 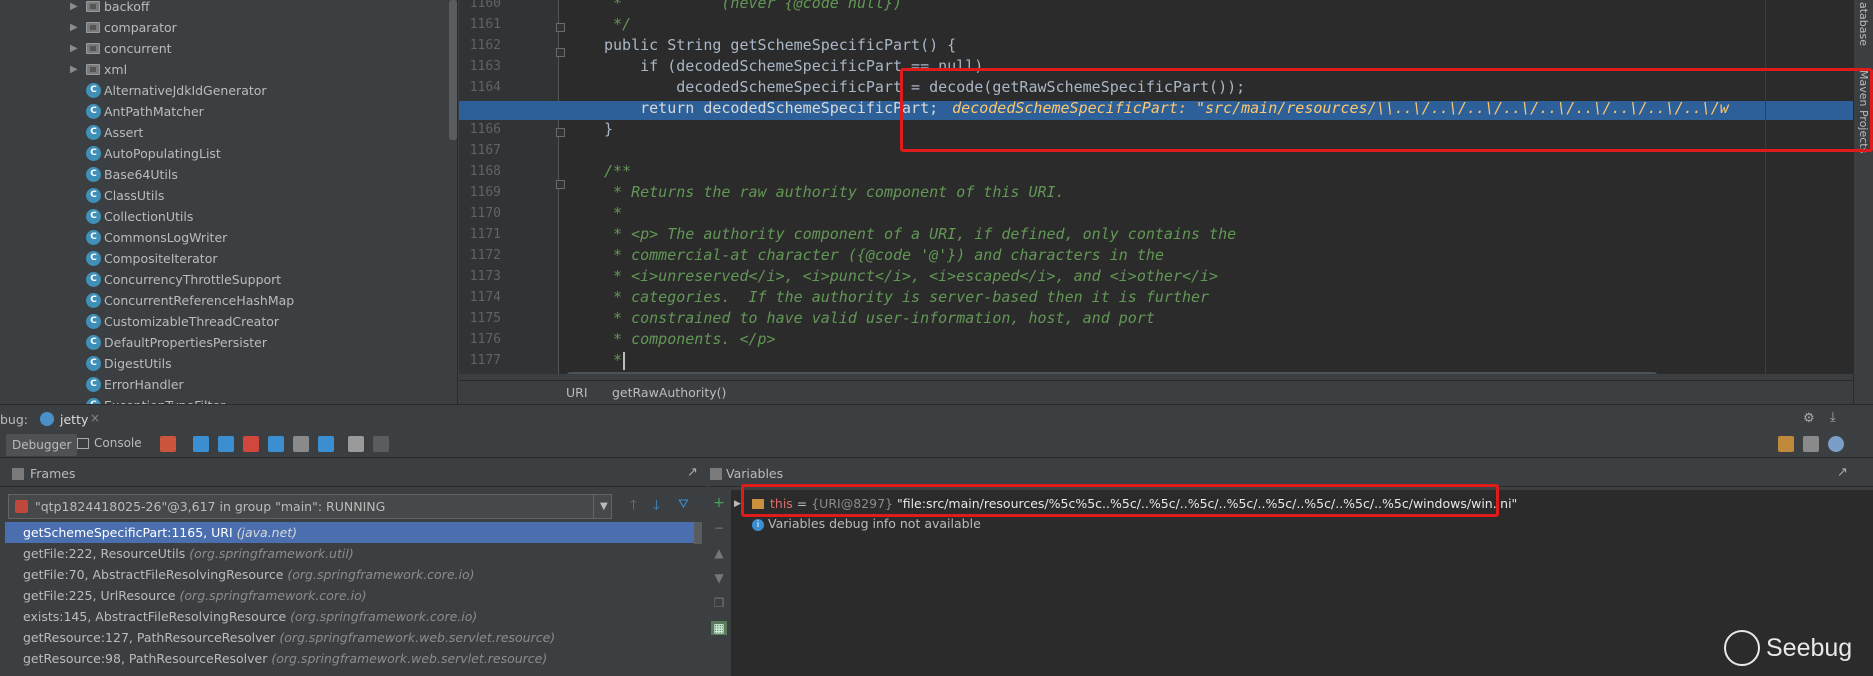 What do you see at coordinates (1811, 444) in the screenshot?
I see `threads-icon` at bounding box center [1811, 444].